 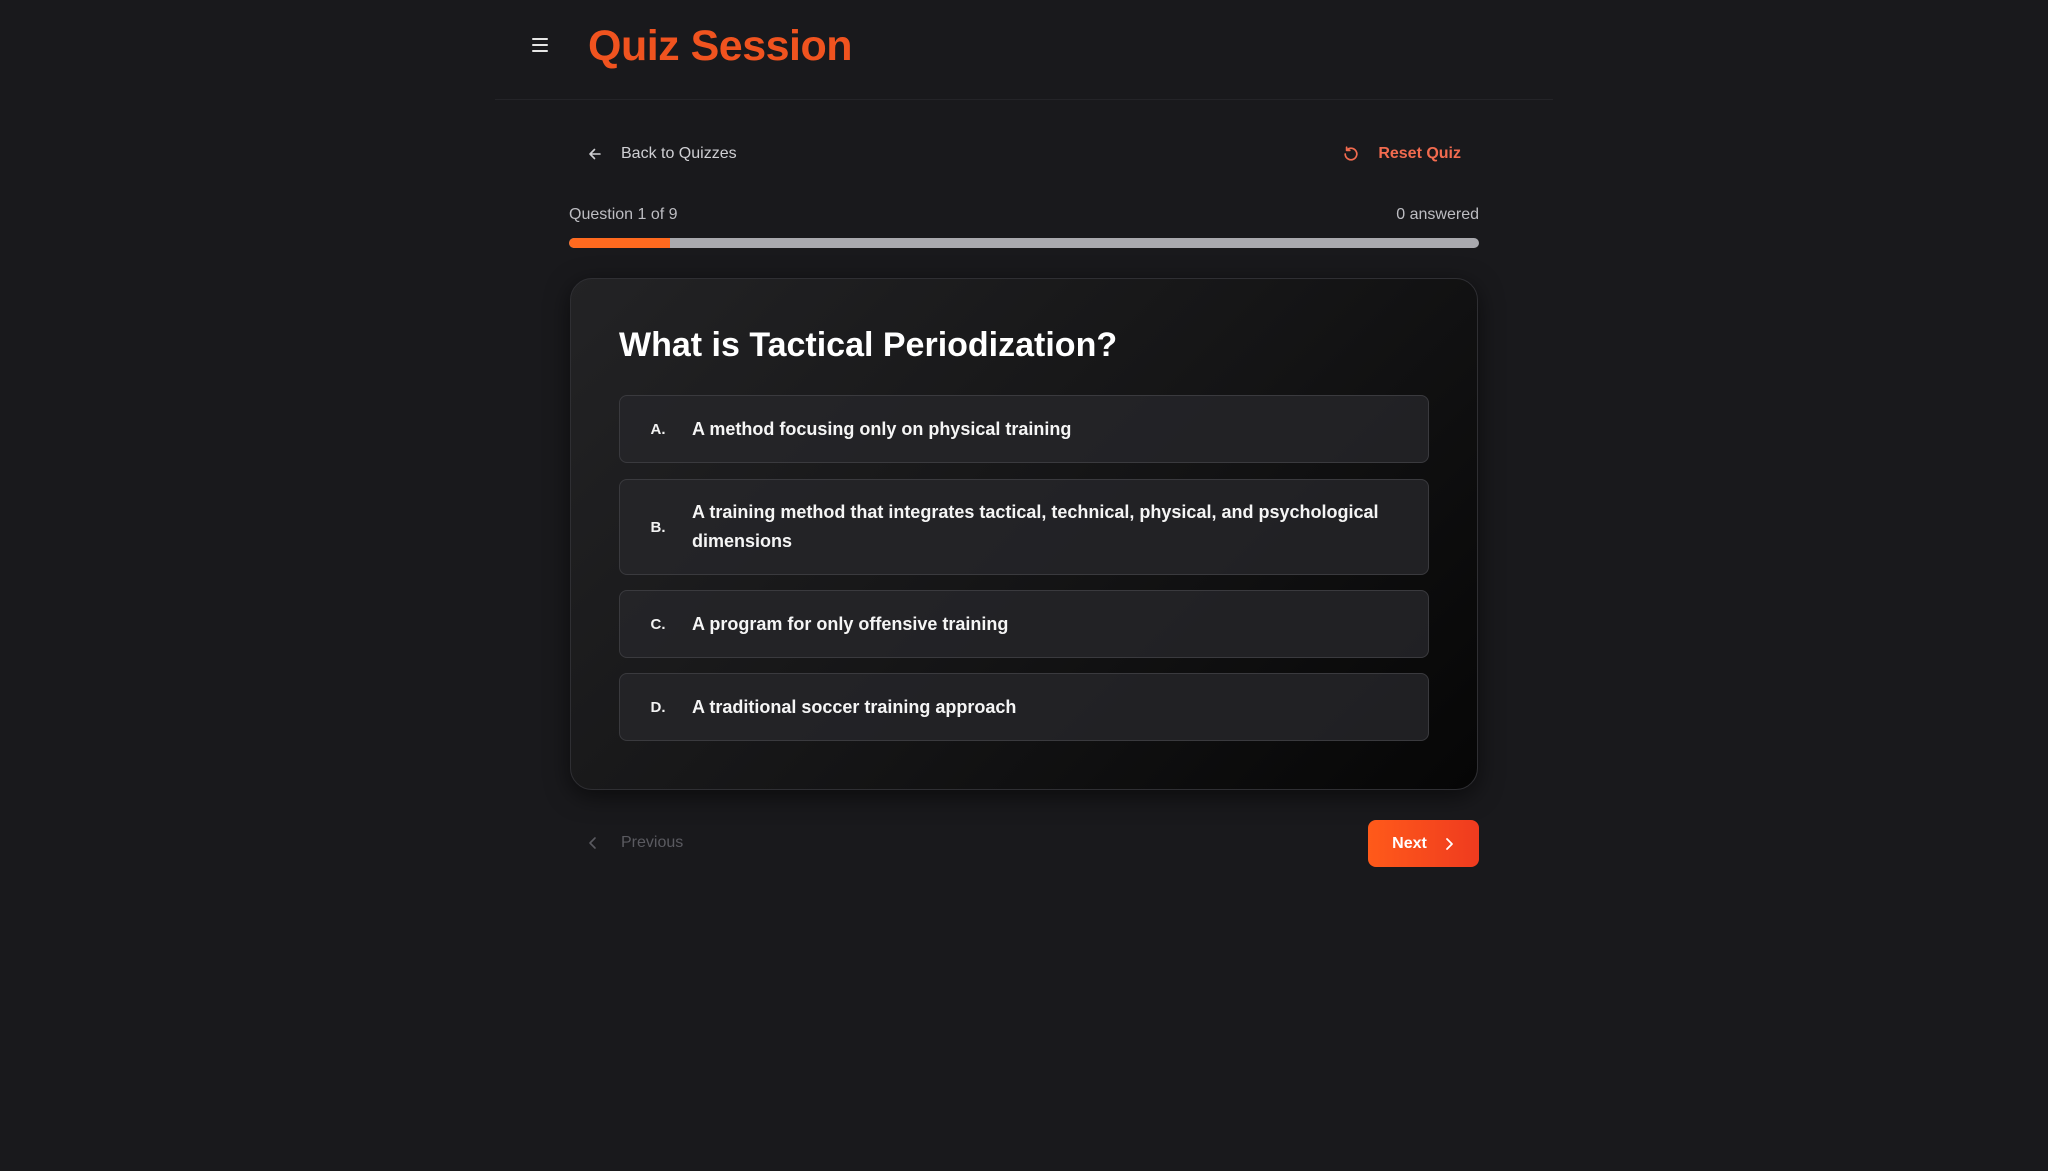 What do you see at coordinates (850, 623) in the screenshot?
I see `option-text: A program for only offensive training` at bounding box center [850, 623].